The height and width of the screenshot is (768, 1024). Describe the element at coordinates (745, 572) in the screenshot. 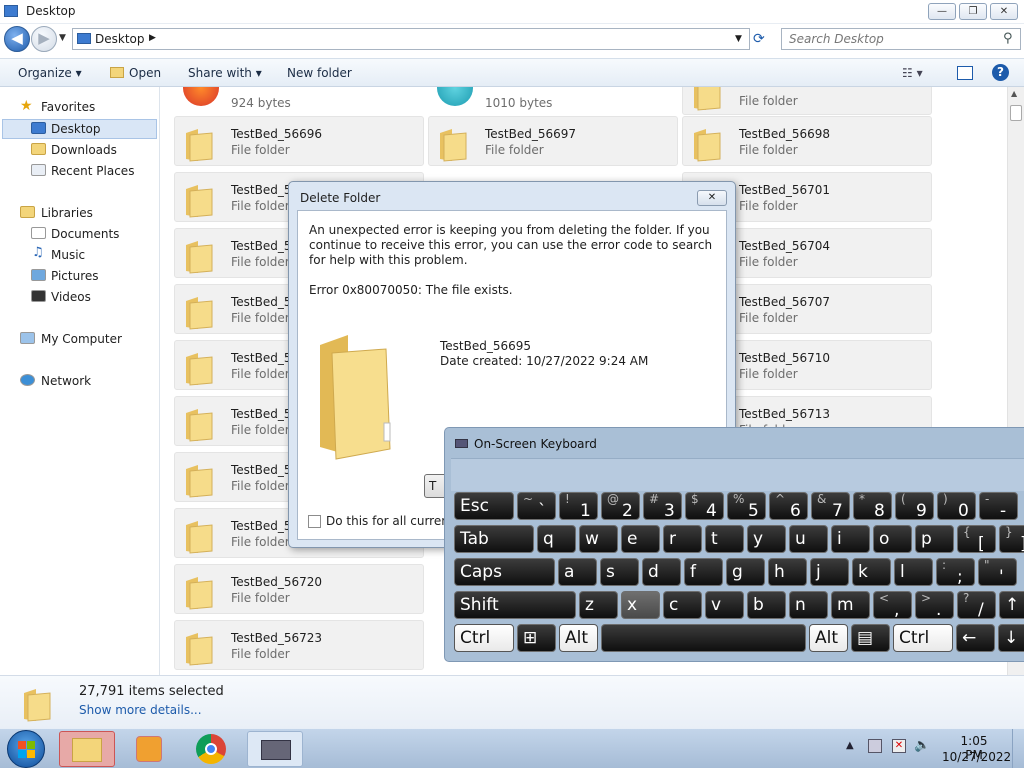

I see `key-g: g` at that location.